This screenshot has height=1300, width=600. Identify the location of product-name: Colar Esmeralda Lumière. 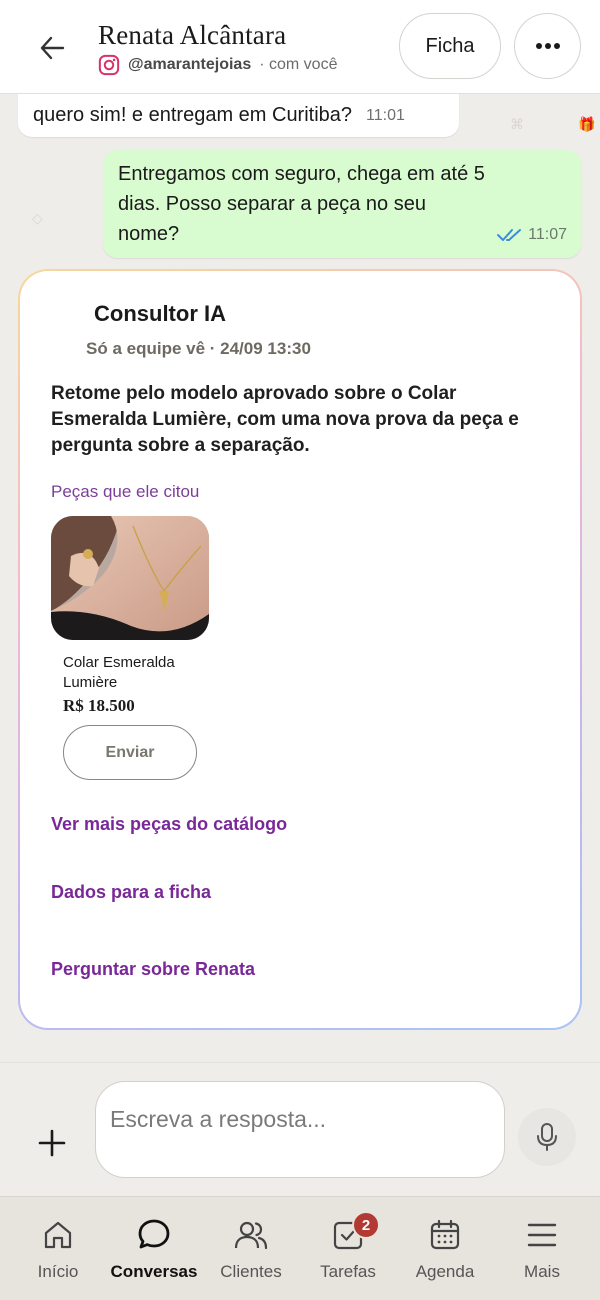
(119, 672).